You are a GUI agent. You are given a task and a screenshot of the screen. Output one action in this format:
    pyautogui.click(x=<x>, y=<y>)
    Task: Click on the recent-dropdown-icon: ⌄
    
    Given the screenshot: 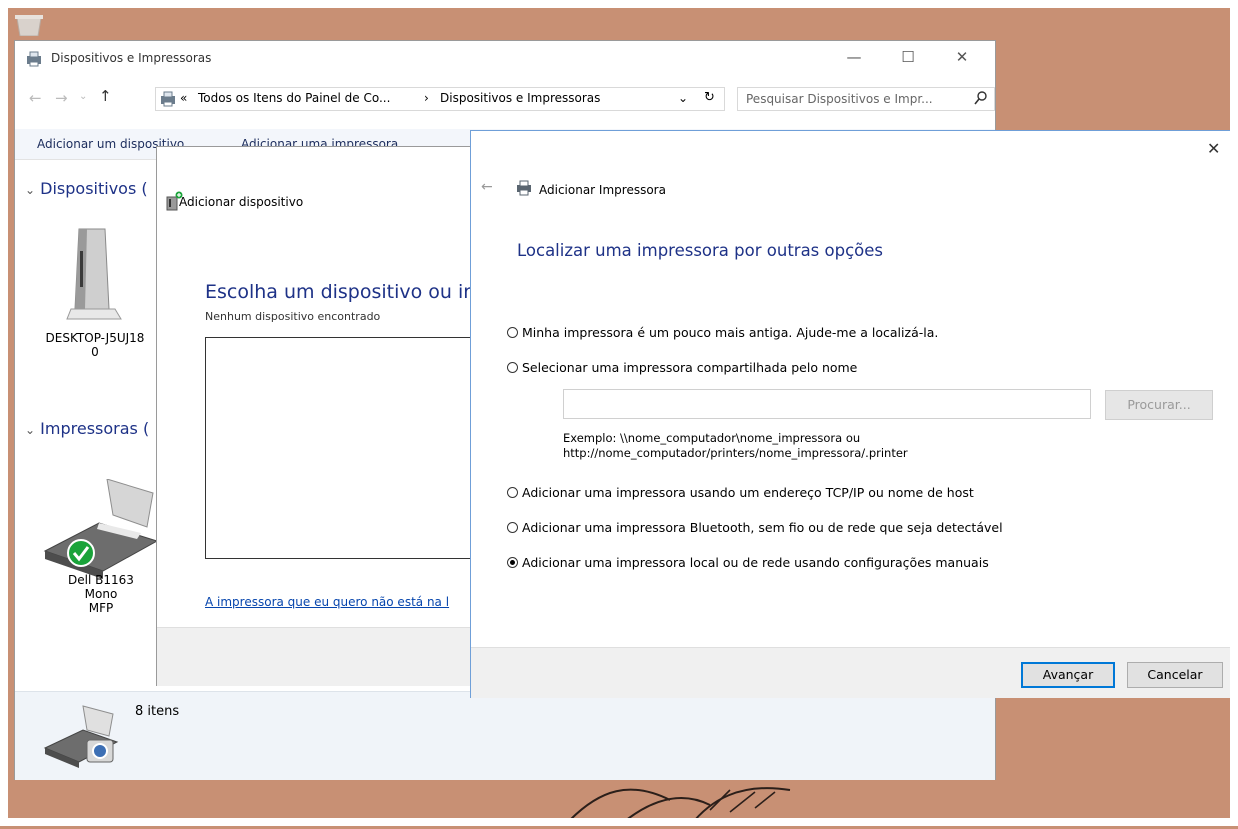 What is the action you would take?
    pyautogui.click(x=83, y=96)
    